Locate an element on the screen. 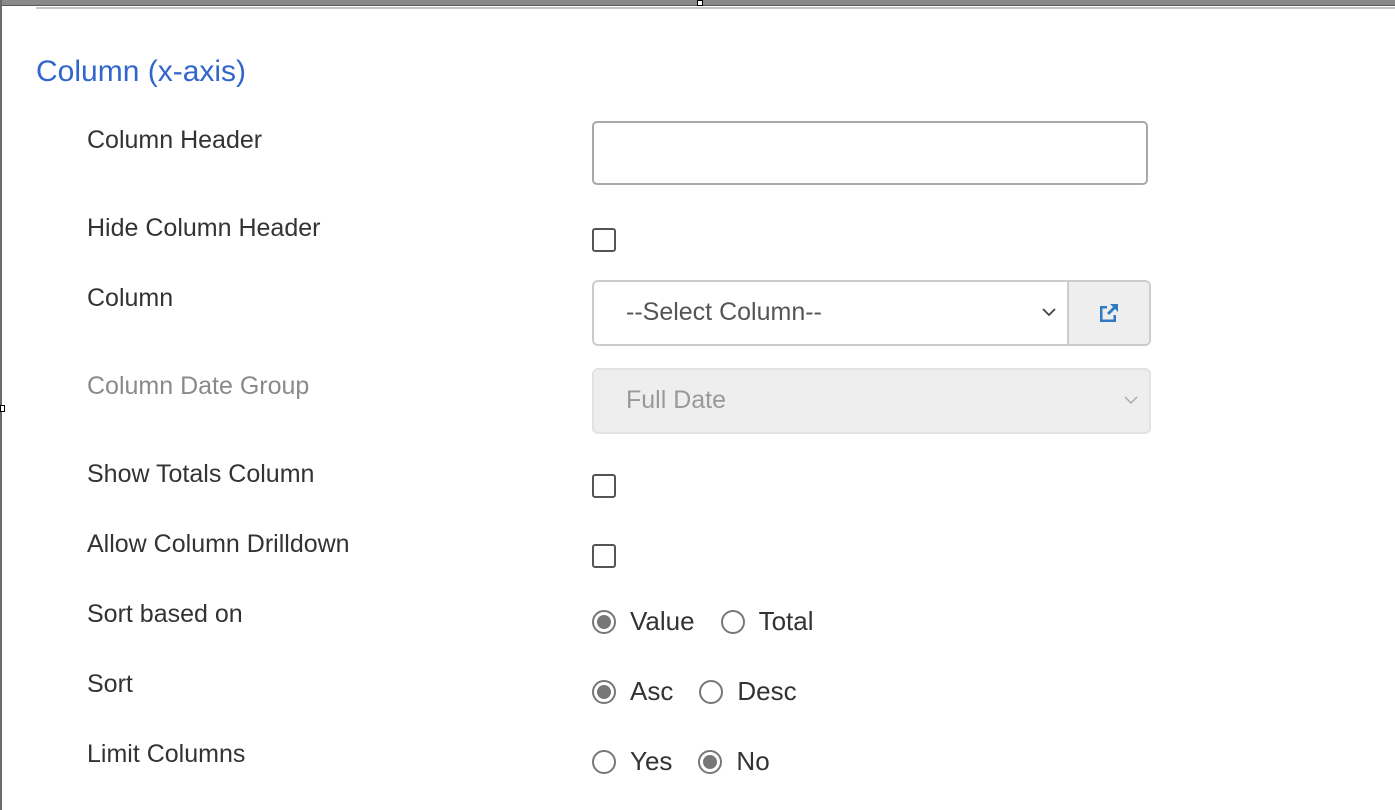 This screenshot has height=810, width=1395. column-select-group: --Select Column-- is located at coordinates (871, 313).